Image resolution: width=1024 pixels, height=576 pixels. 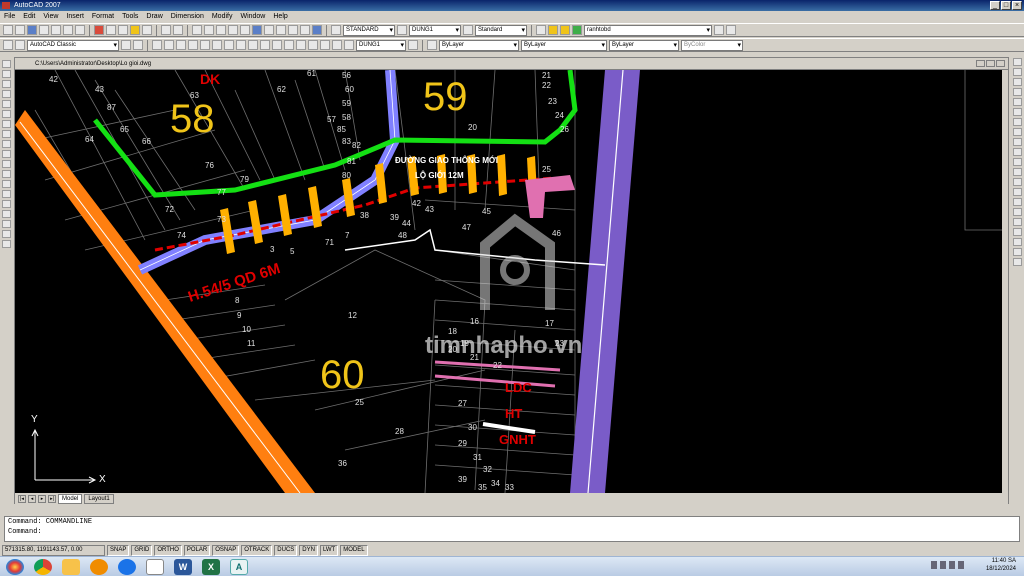 What do you see at coordinates (577, 30) in the screenshot?
I see `layer-lock-icon` at bounding box center [577, 30].